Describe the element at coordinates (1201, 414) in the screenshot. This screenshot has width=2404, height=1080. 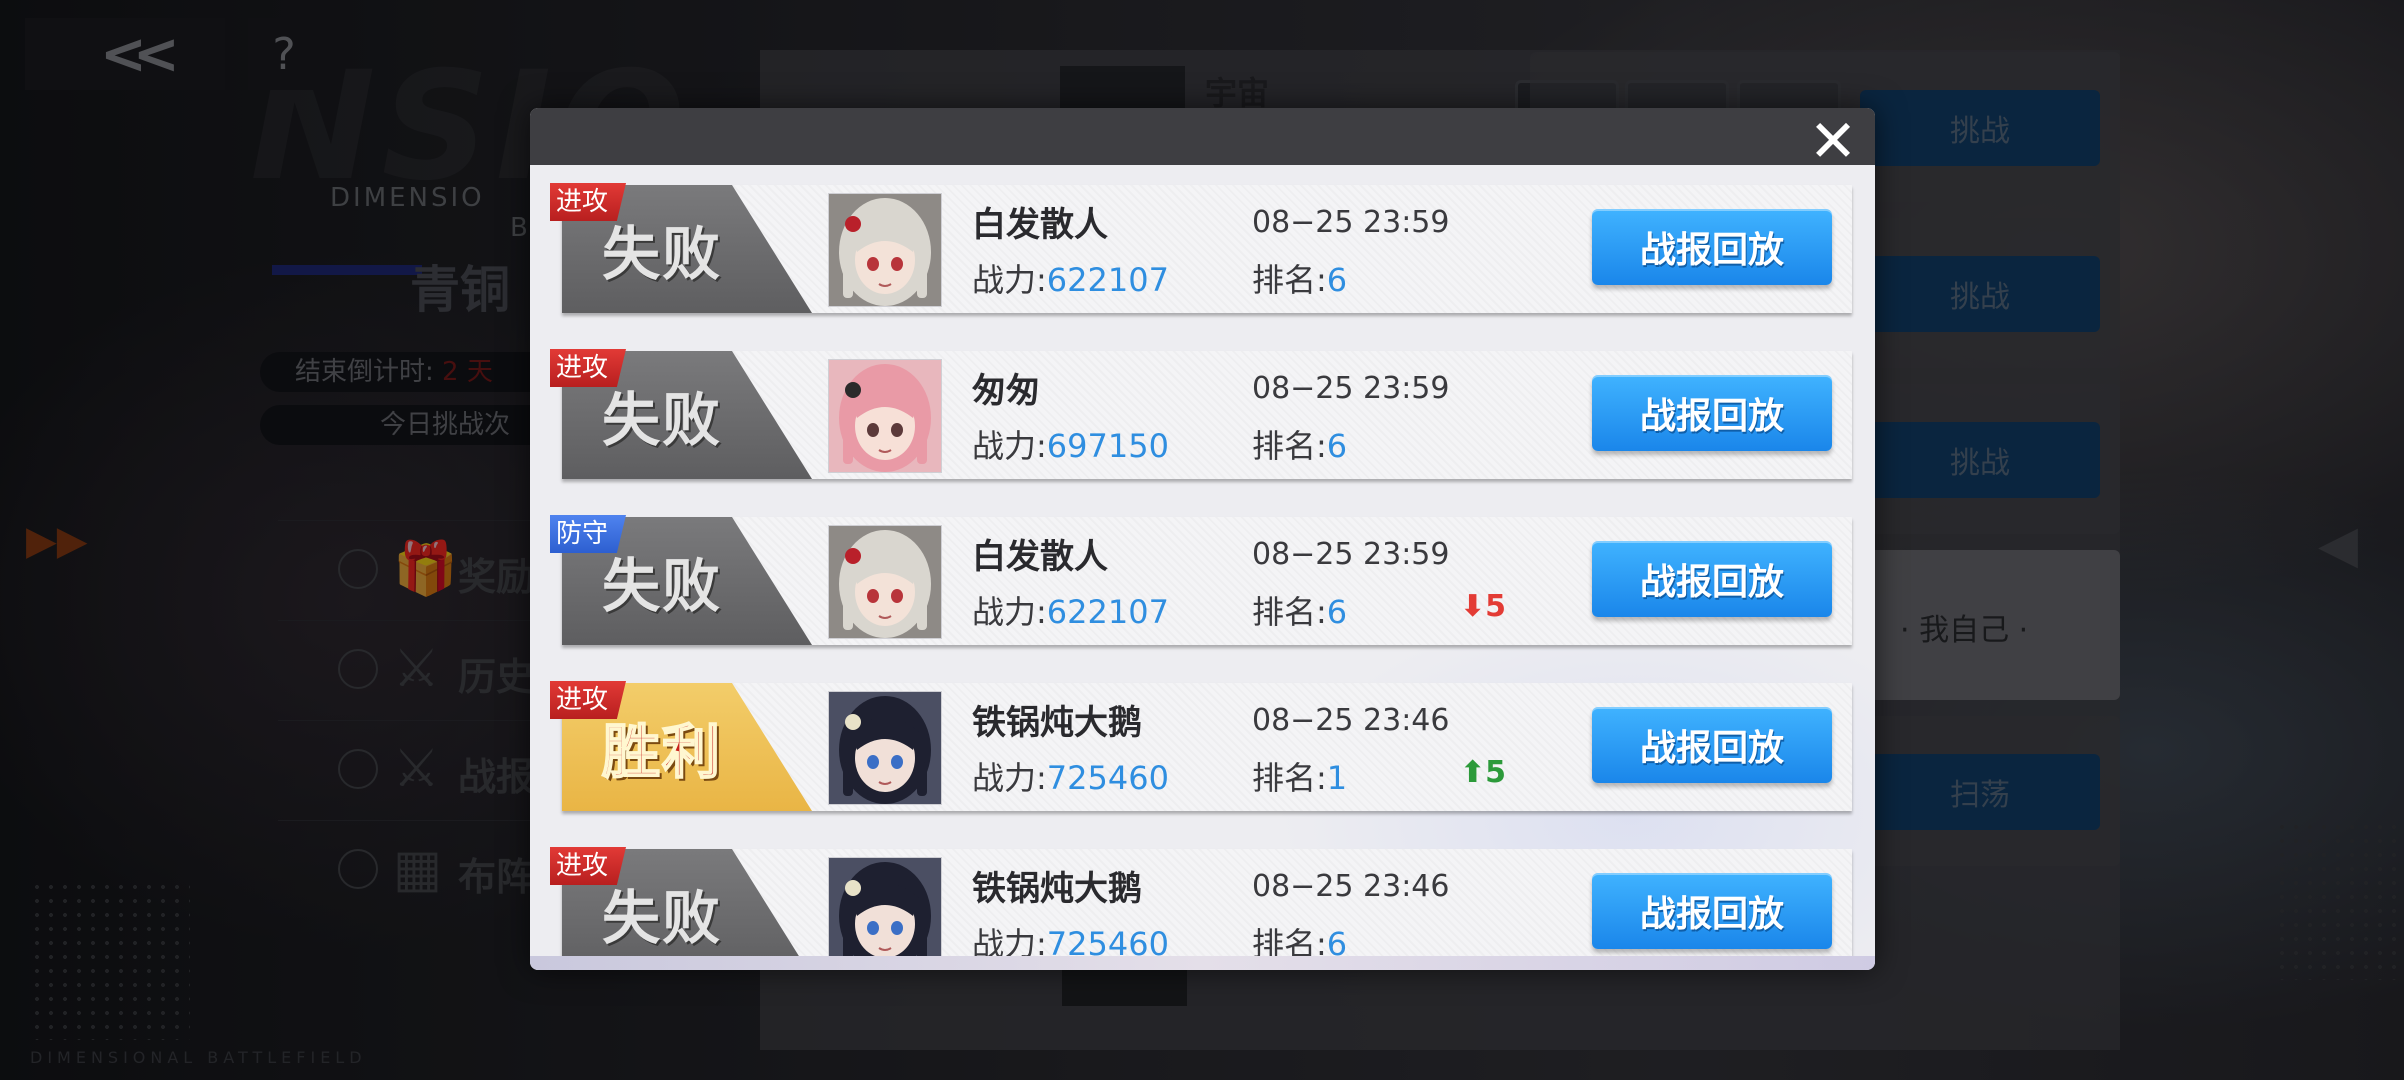
I see `battle-record-row: 失败 进攻 匆匆 战力:697150 08−25 23:59 排名:6 战报回放` at that location.